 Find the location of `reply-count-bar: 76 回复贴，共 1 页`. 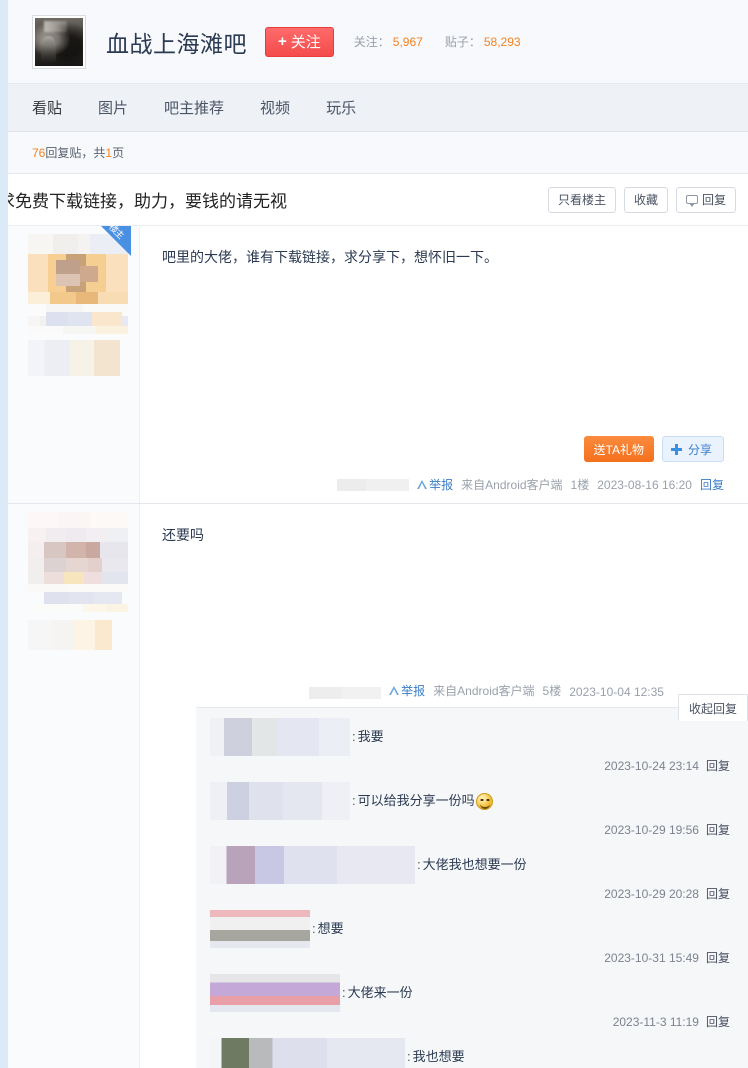

reply-count-bar: 76 回复贴，共 1 页 is located at coordinates (378, 153).